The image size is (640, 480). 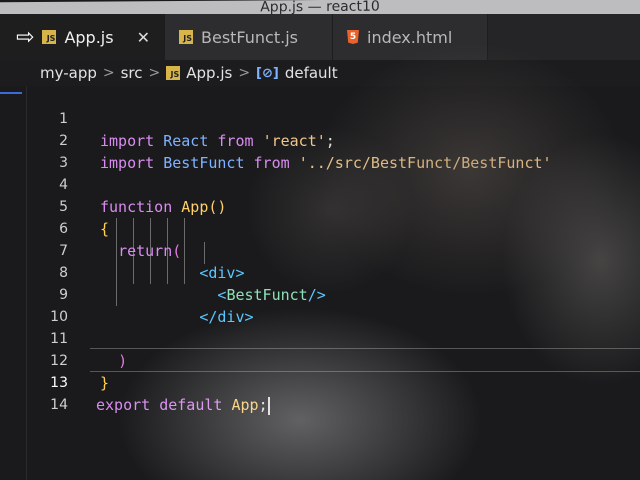 I want to click on code-line: 5 {, so click(x=54, y=206).